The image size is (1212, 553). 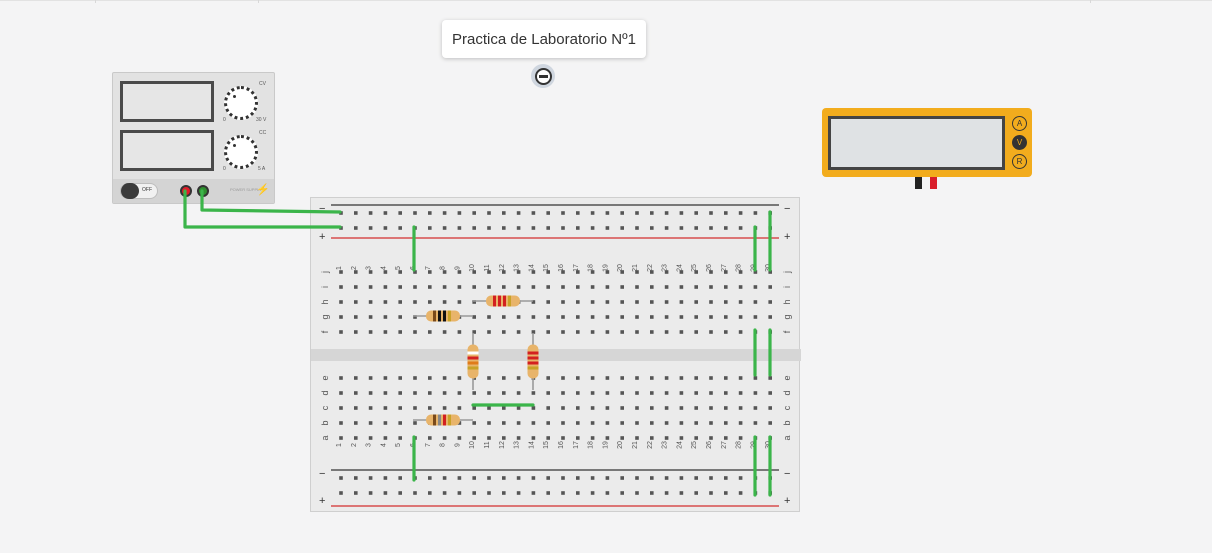 What do you see at coordinates (1019, 161) in the screenshot?
I see `mode-ohmmeter-button: R` at bounding box center [1019, 161].